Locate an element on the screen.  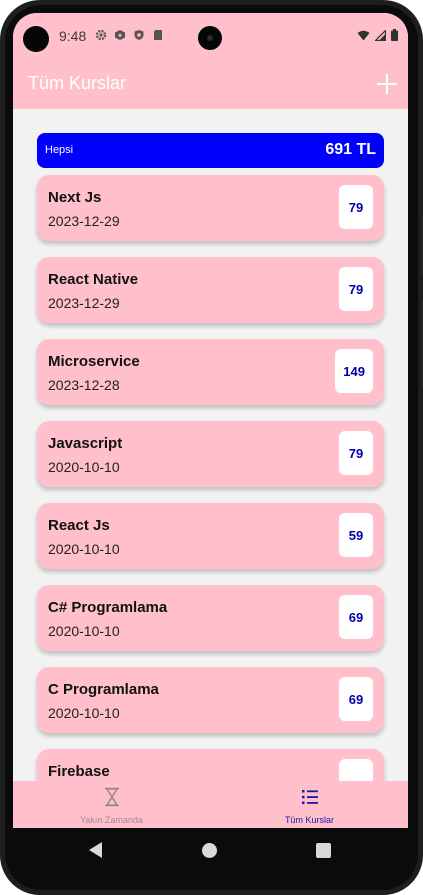
tab-all-courses: Tüm Kurslar is located at coordinates (309, 804).